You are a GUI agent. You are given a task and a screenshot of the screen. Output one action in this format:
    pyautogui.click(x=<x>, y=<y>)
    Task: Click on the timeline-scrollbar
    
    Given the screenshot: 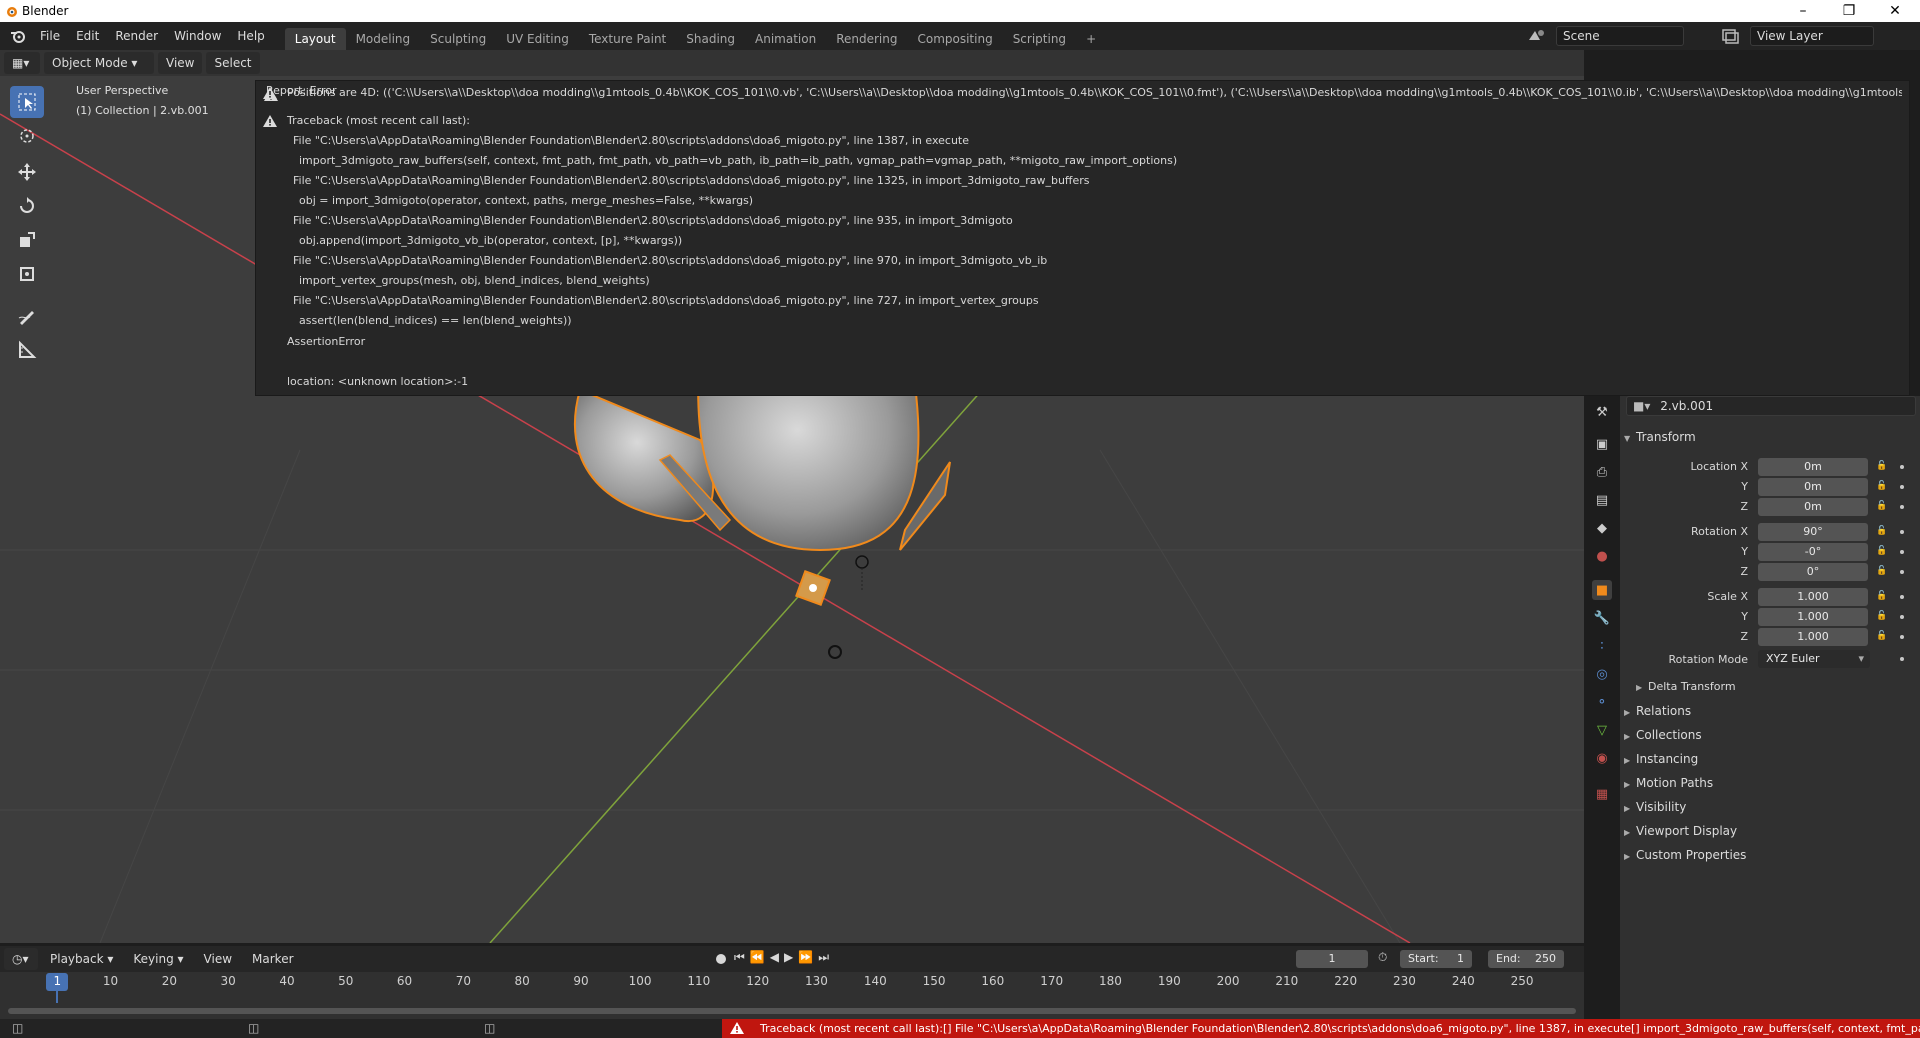 What is the action you would take?
    pyautogui.click(x=792, y=1011)
    